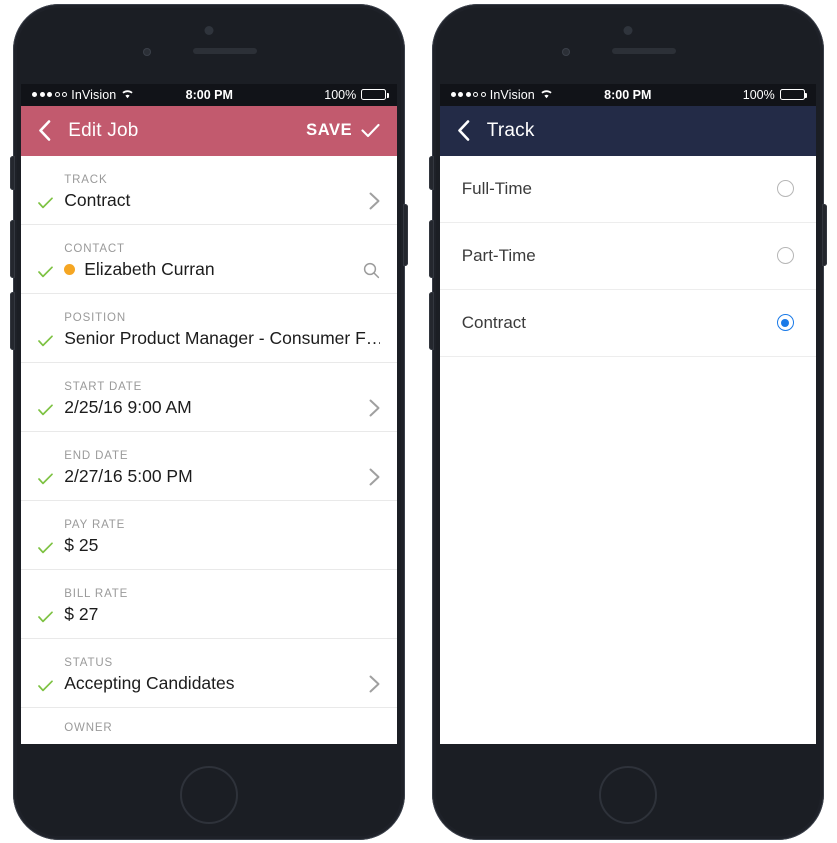  I want to click on form-row-body: TRACK Contract, so click(222, 192).